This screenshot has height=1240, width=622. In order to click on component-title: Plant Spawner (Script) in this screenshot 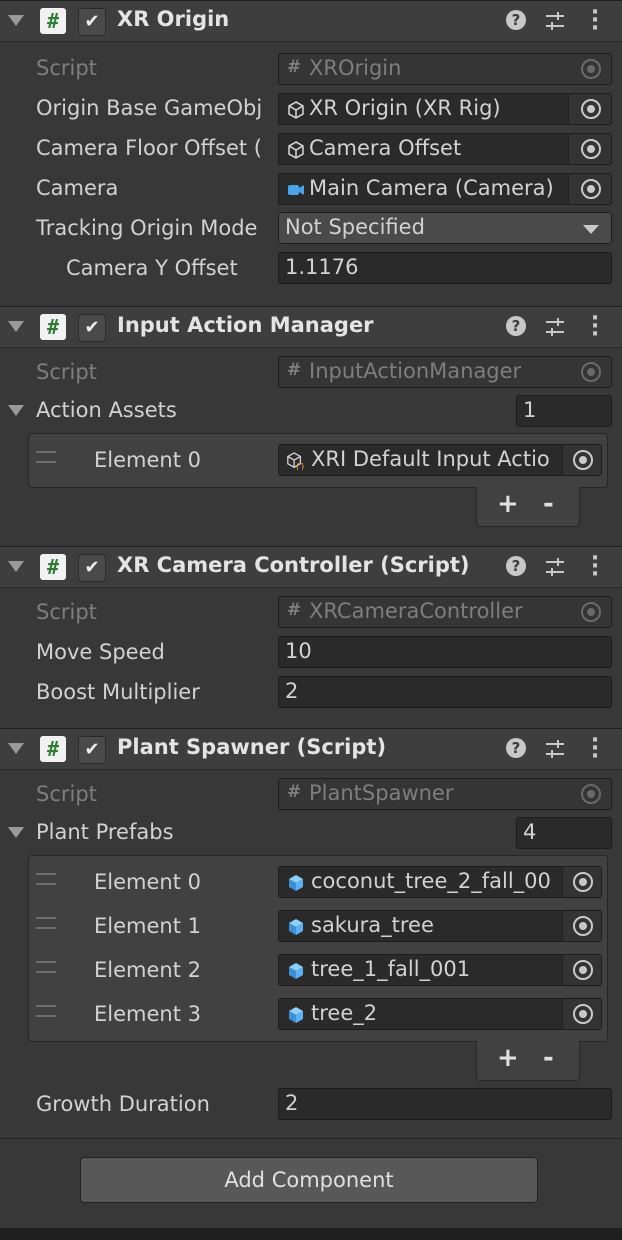, I will do `click(252, 747)`.